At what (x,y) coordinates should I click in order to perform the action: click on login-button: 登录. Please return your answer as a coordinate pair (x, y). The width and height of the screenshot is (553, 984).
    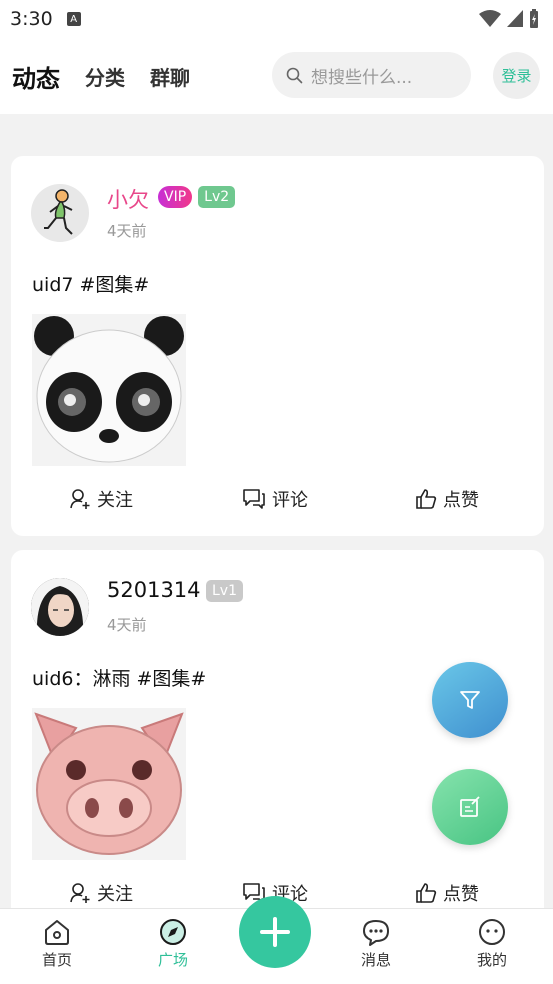
    Looking at the image, I should click on (516, 75).